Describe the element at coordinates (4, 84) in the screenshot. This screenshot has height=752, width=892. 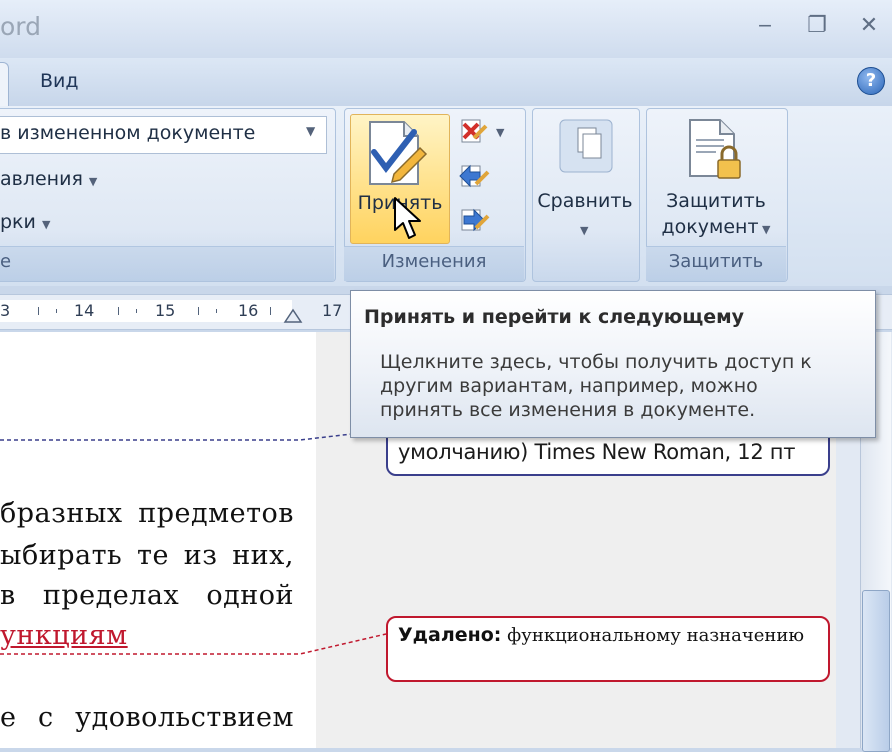
I see `tab-review-active` at that location.